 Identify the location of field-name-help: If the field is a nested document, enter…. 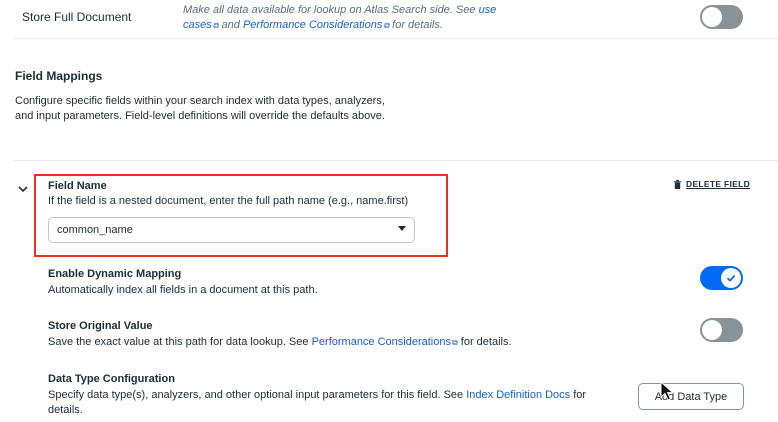
(228, 201).